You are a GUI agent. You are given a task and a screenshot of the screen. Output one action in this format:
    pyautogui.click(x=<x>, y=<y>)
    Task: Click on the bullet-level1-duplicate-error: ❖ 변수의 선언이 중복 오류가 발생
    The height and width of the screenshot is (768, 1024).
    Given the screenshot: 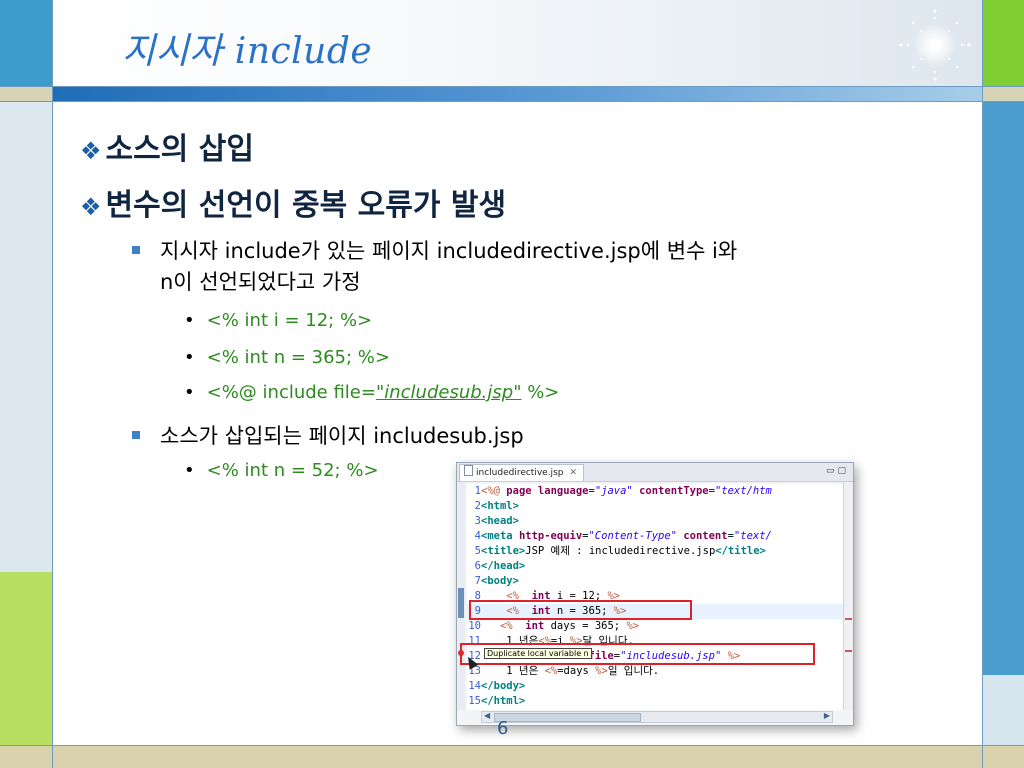 What is the action you would take?
    pyautogui.click(x=293, y=202)
    